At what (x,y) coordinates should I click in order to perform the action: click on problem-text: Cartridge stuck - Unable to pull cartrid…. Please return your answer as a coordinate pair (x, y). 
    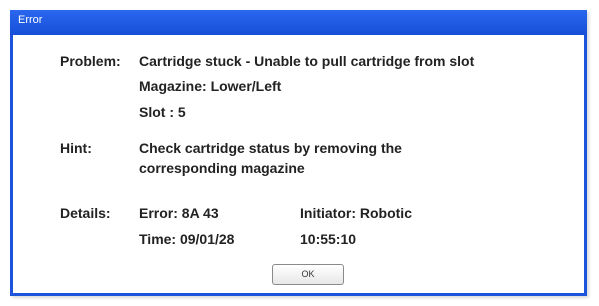
    Looking at the image, I should click on (307, 61).